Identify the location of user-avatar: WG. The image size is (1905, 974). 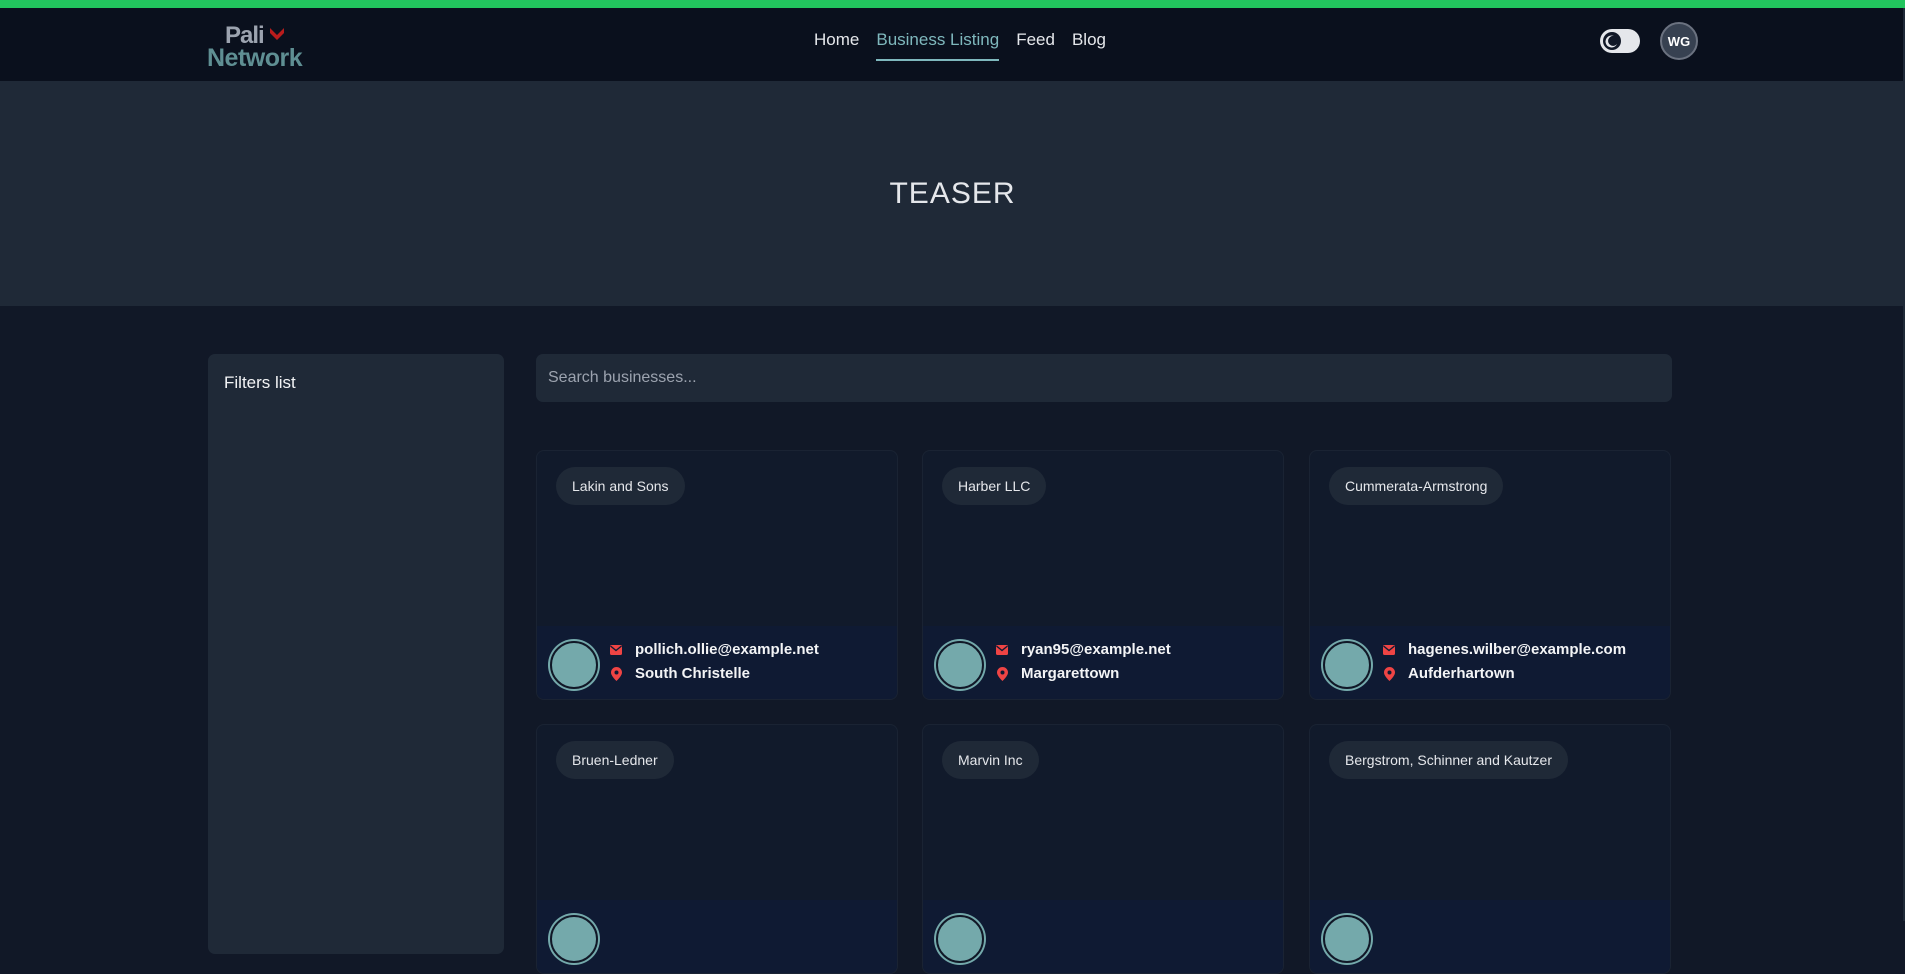
(1679, 41).